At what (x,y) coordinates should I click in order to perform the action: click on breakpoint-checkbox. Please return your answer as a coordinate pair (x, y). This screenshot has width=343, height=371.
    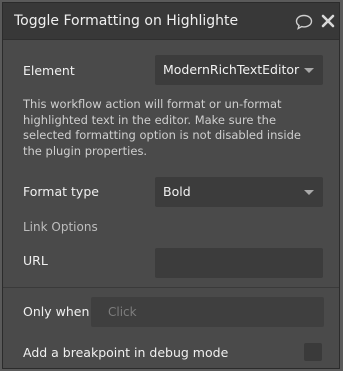
    Looking at the image, I should click on (313, 352).